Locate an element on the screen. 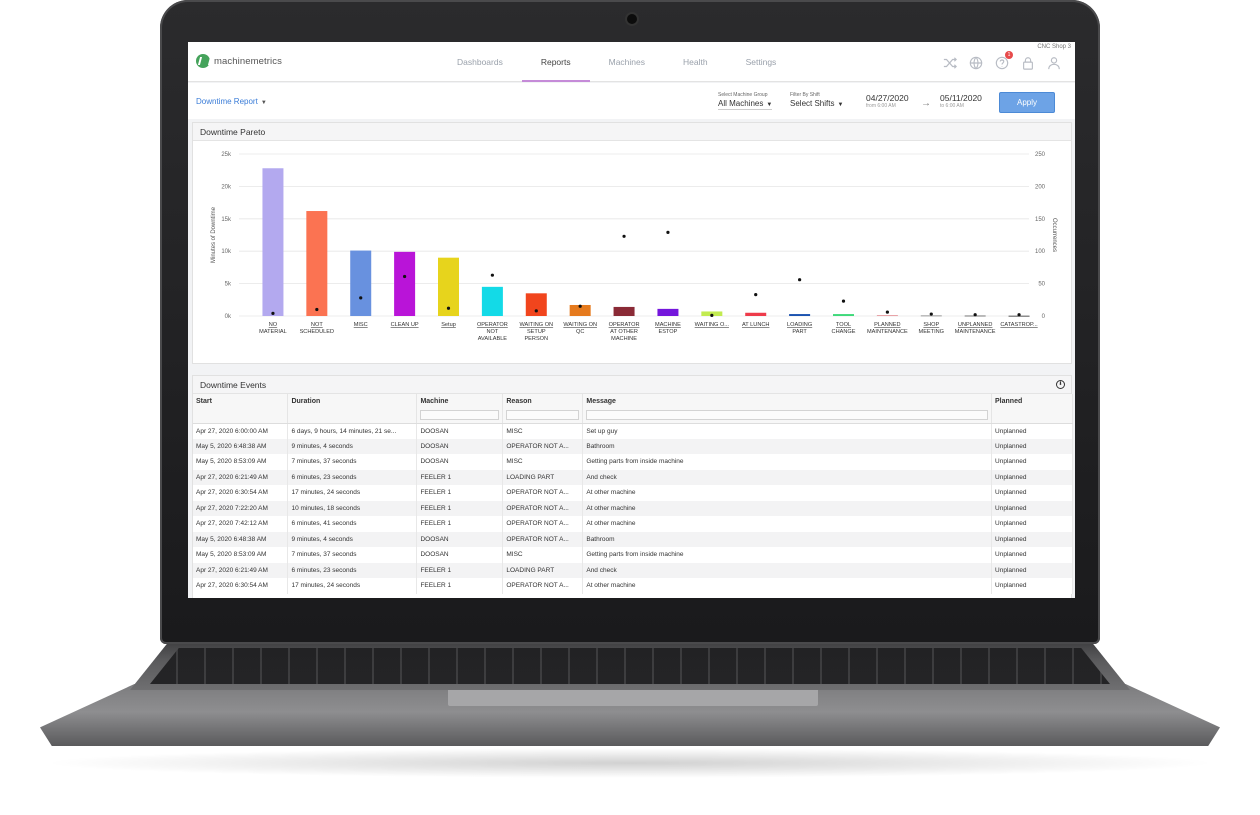 The image size is (1260, 815). reason-filter-input is located at coordinates (543, 415).